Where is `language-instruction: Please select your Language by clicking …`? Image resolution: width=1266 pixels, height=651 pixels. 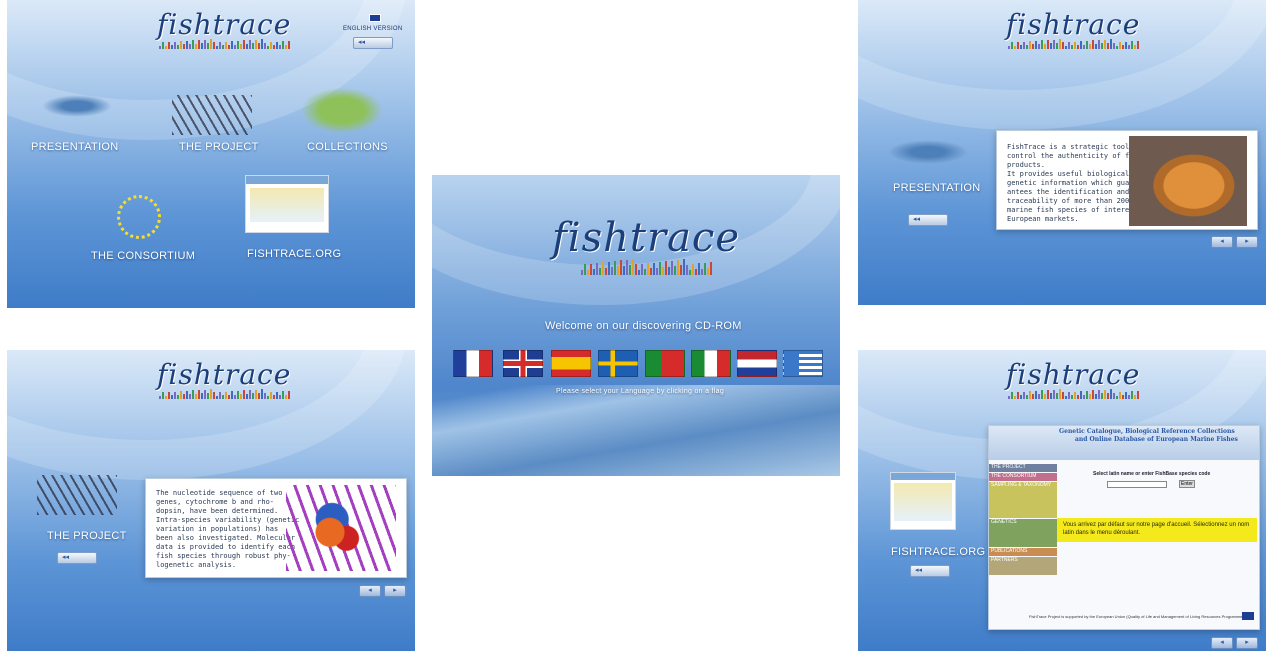 language-instruction: Please select your Language by clicking … is located at coordinates (640, 391).